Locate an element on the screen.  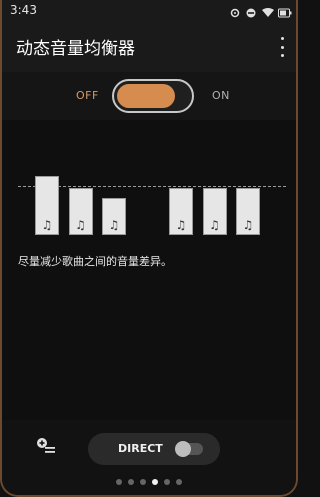
page-indicator is located at coordinates (149, 484).